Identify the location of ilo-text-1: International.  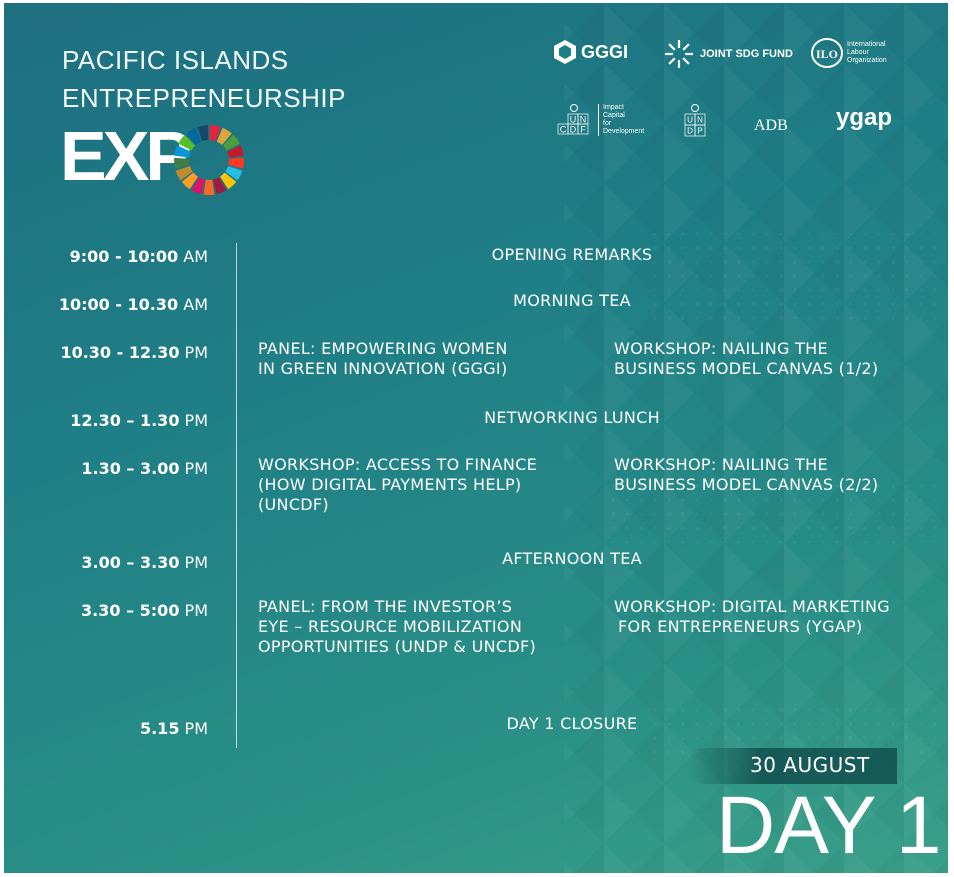
(866, 44).